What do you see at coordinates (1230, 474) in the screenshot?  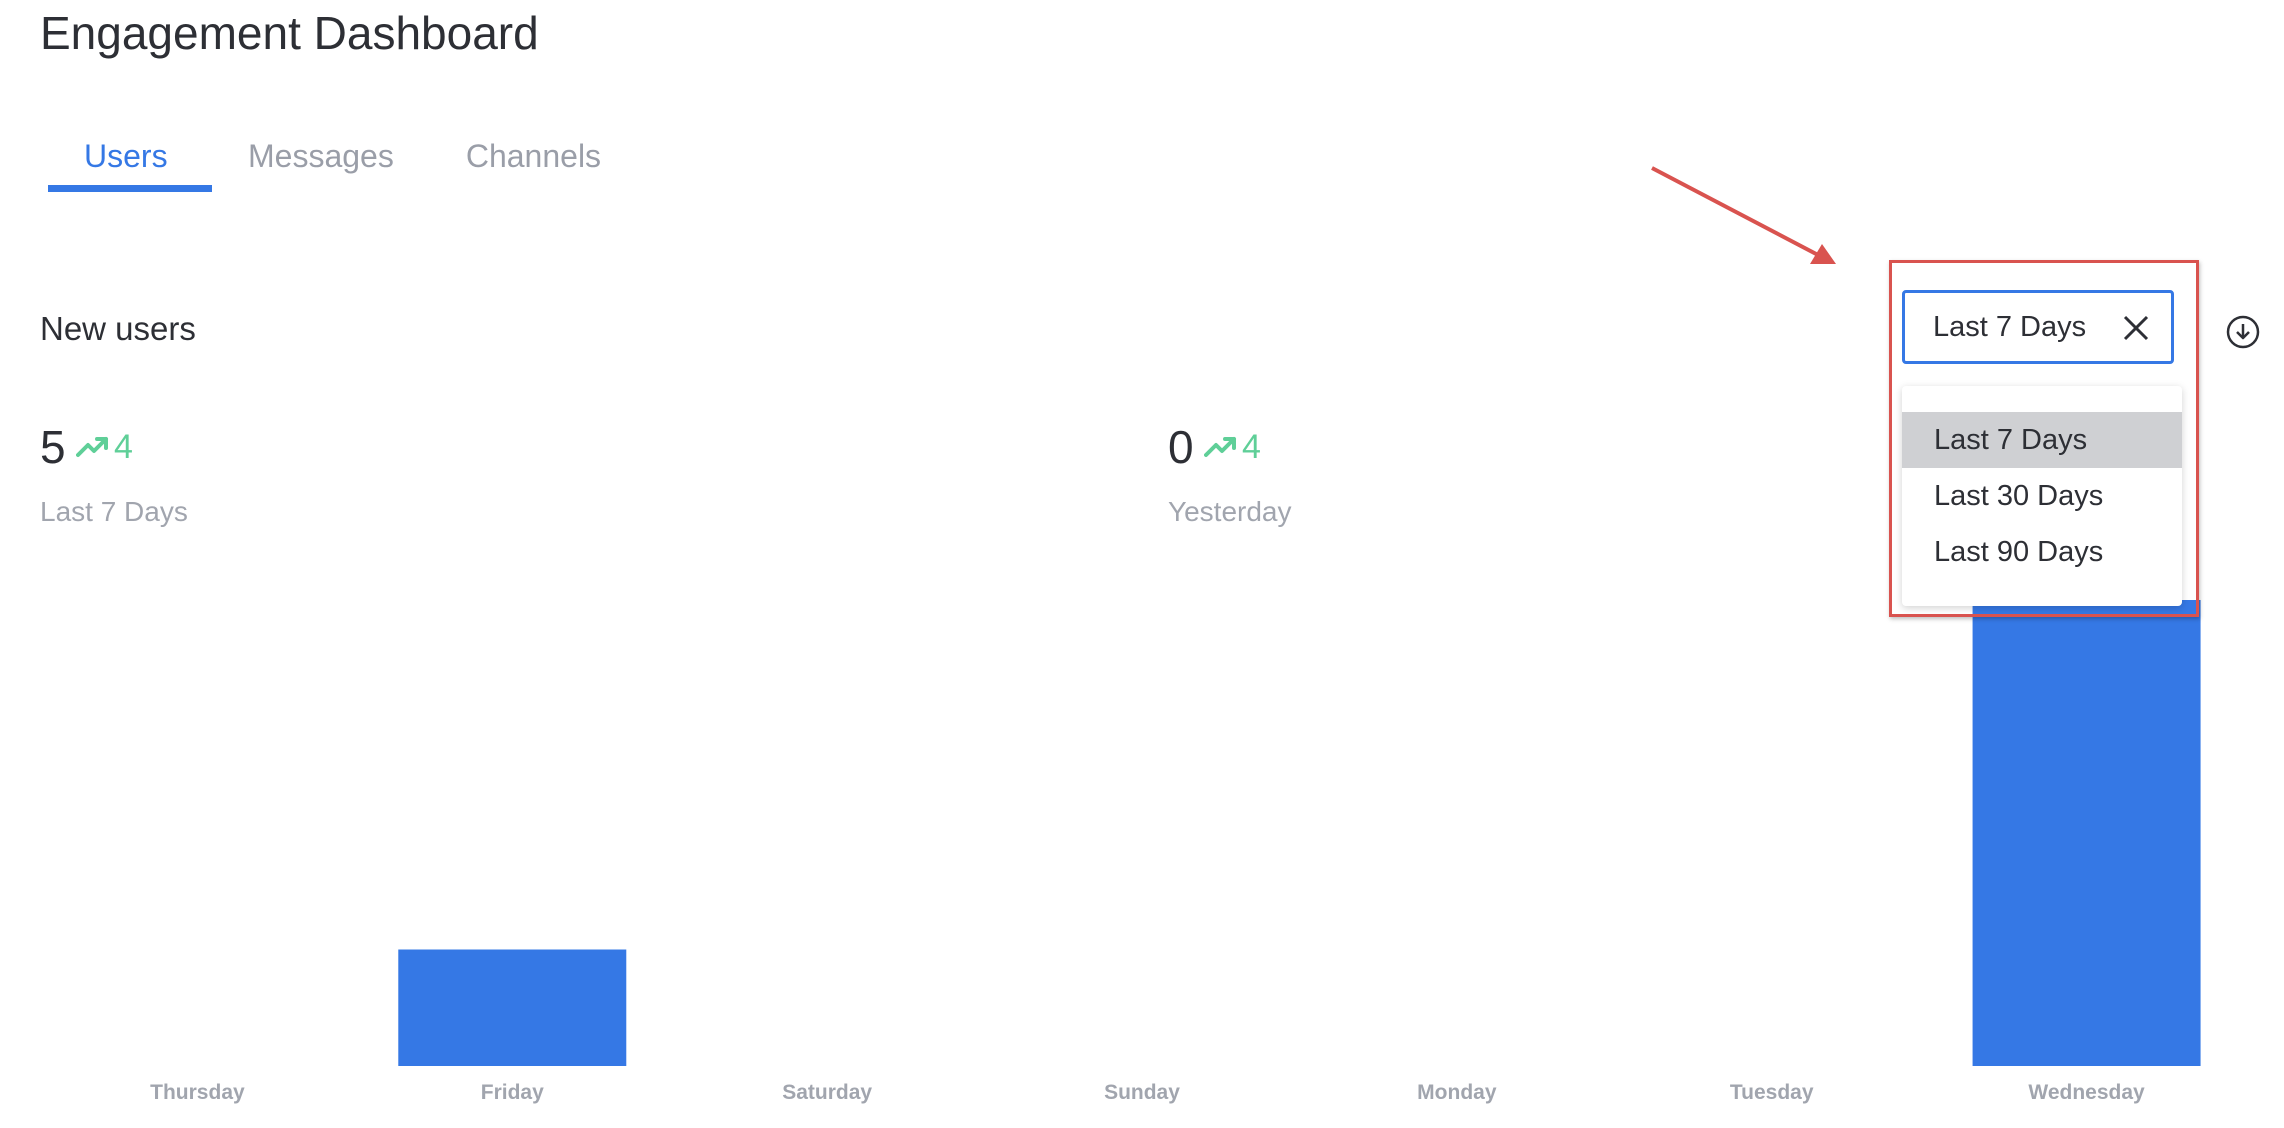 I see `stat-yesterday: 0 4 Yesterday` at bounding box center [1230, 474].